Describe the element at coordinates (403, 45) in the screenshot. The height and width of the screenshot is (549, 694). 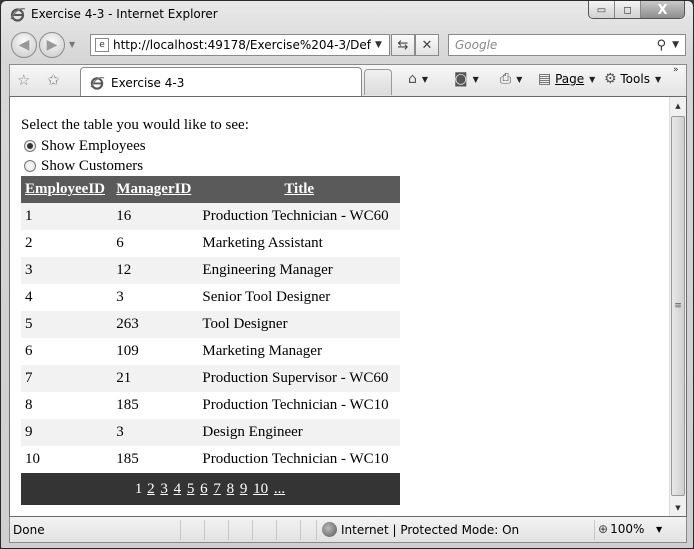
I see `refresh-button: ⇆` at that location.